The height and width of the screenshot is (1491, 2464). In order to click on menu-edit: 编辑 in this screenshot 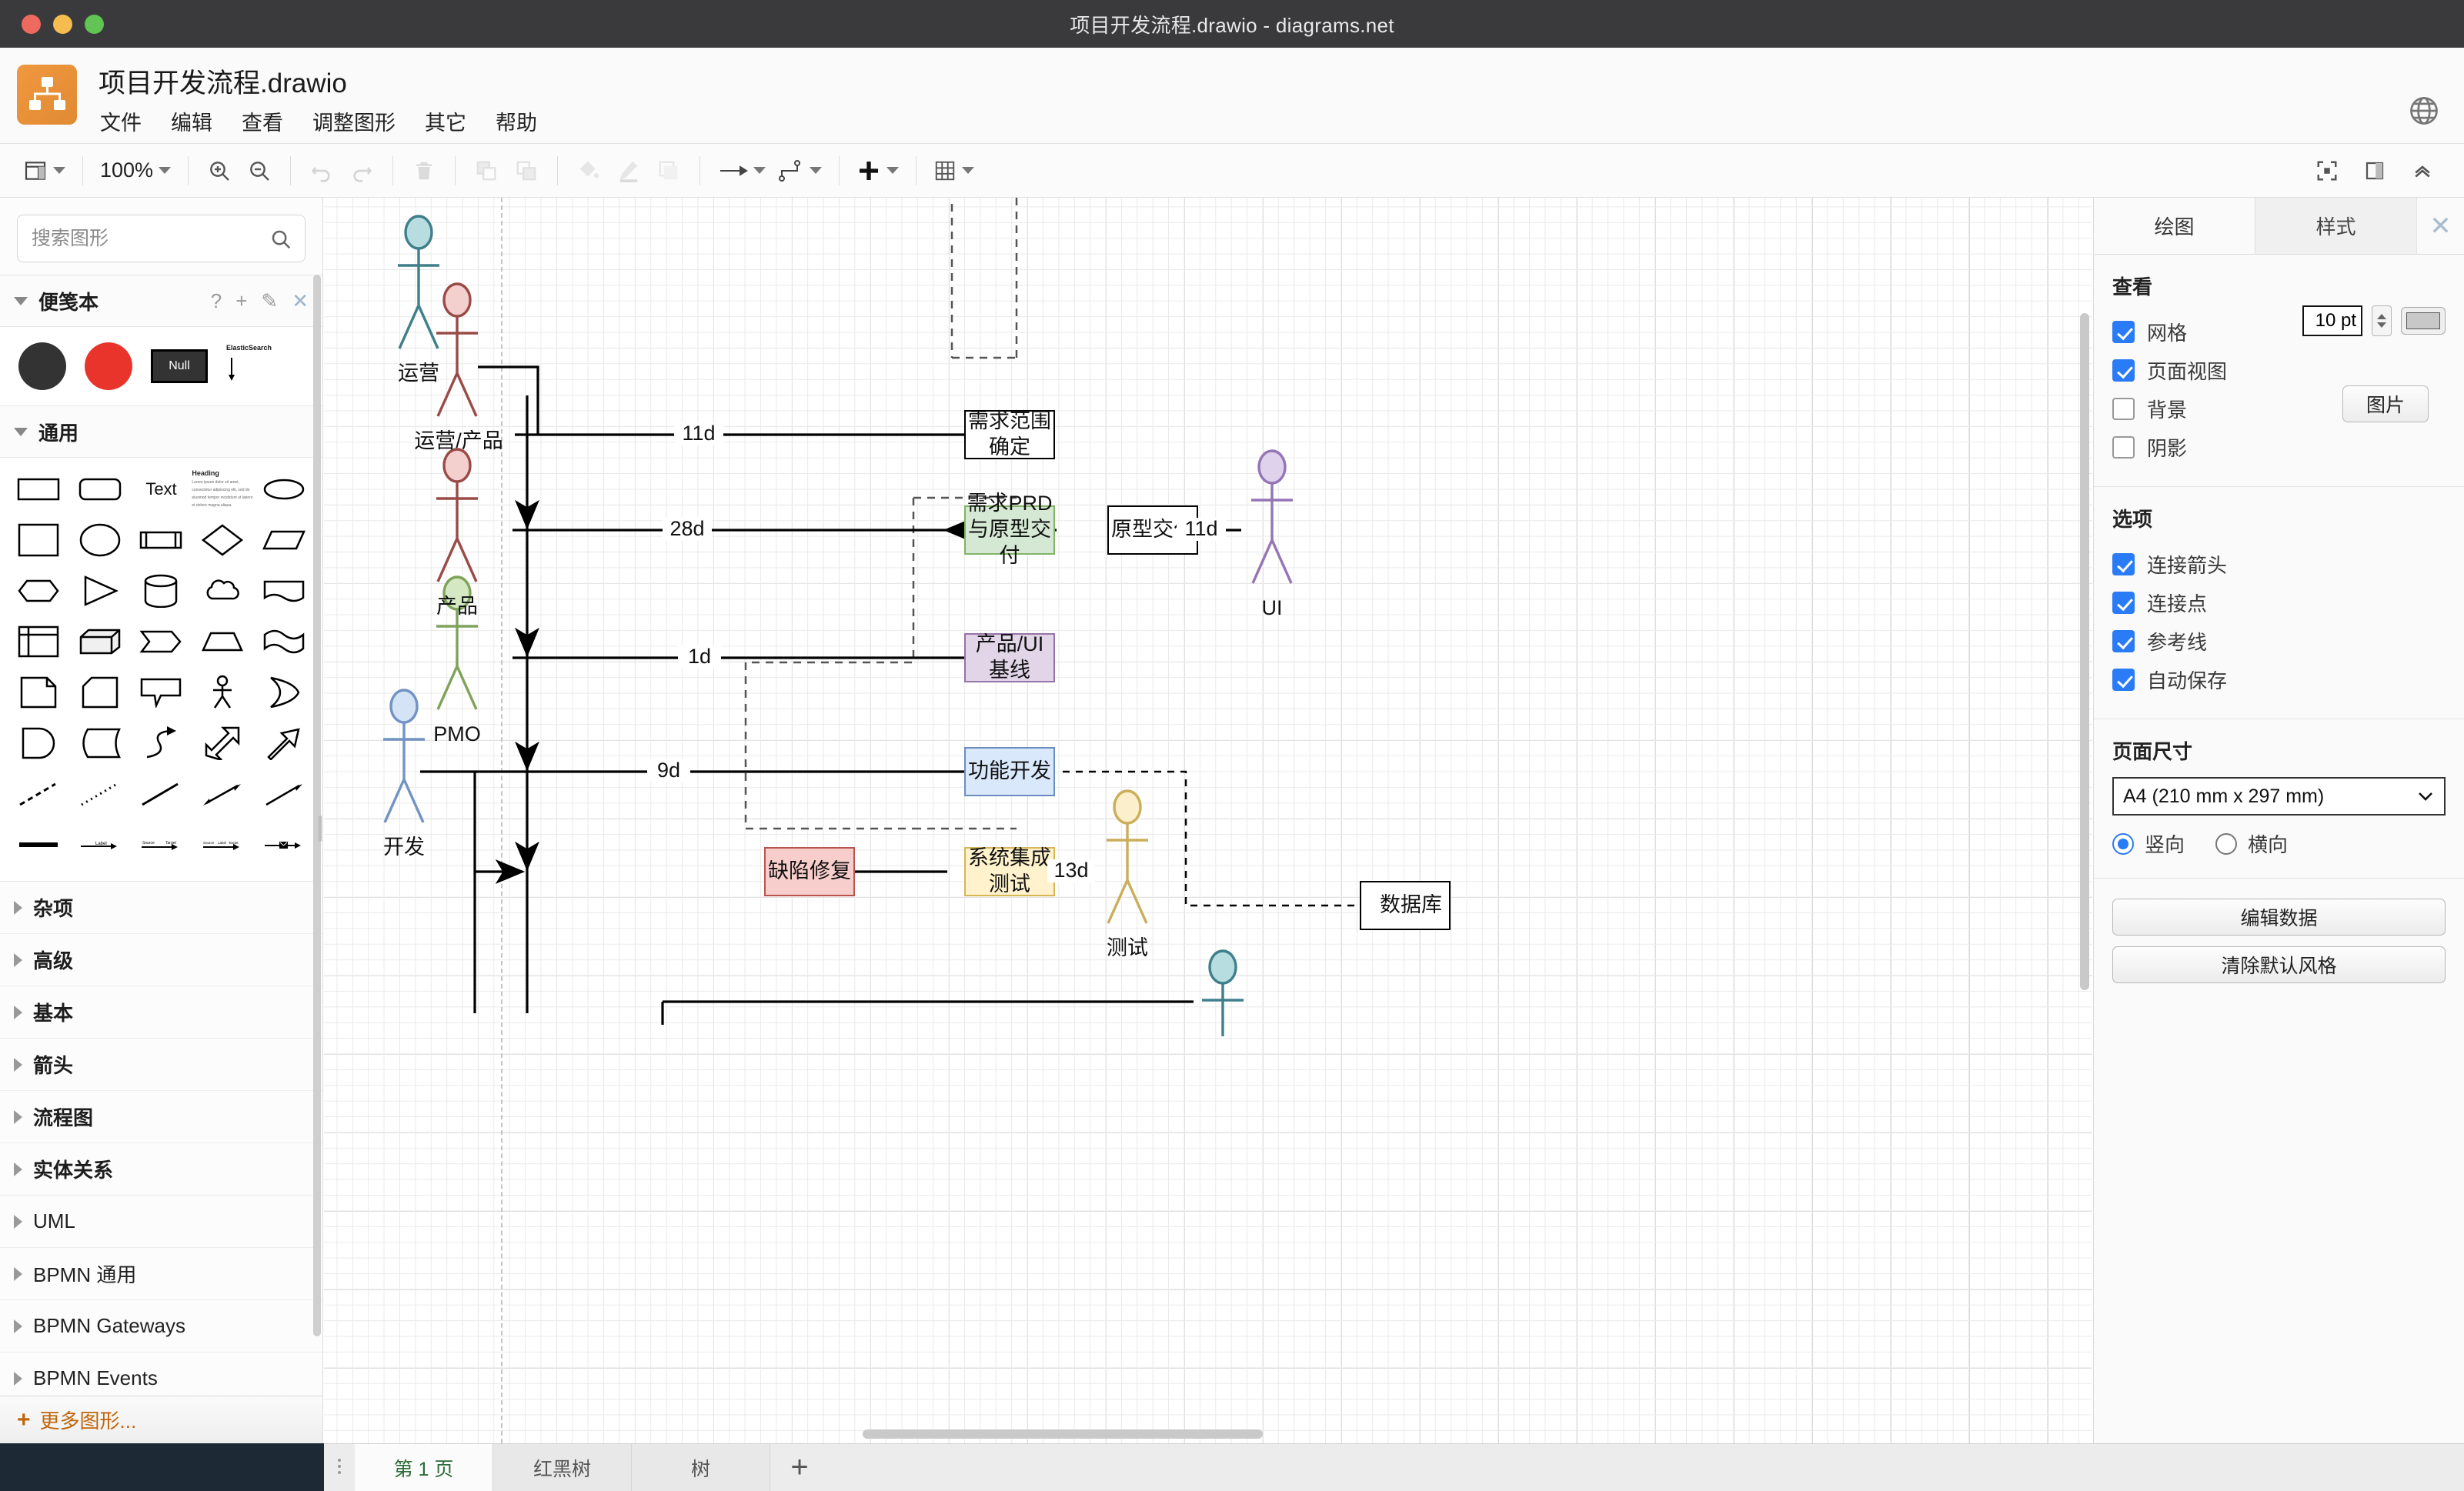, I will do `click(191, 121)`.